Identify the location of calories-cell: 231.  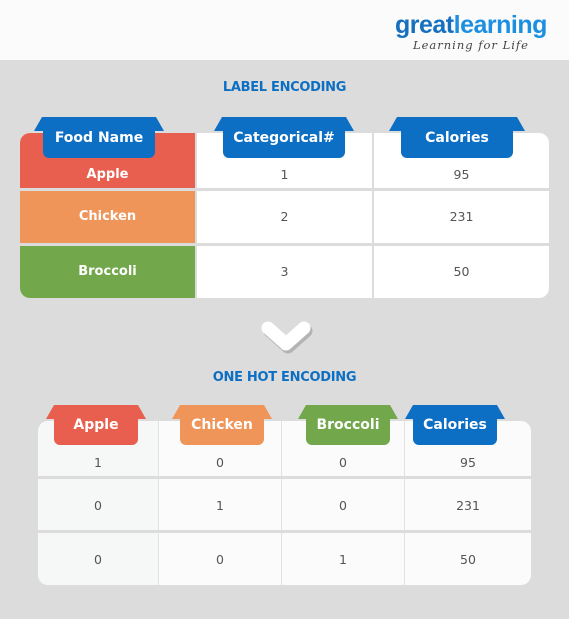
(461, 216).